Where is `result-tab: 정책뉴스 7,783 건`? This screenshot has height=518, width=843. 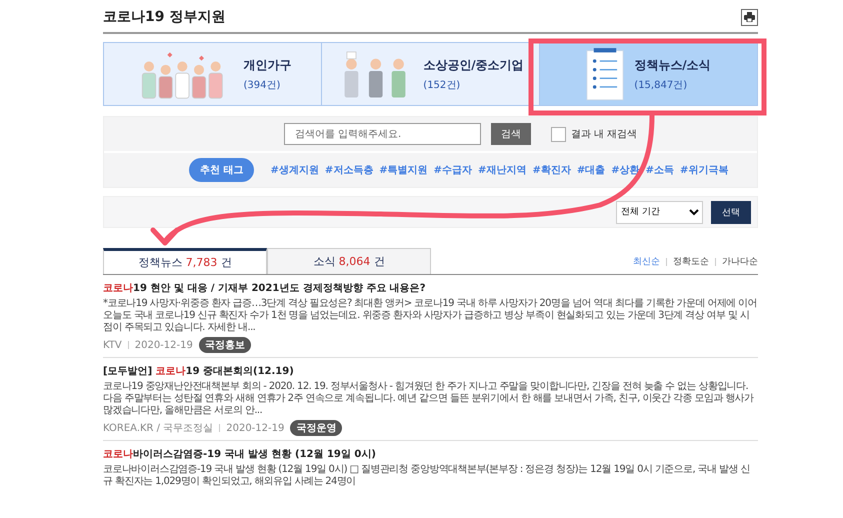 result-tab: 정책뉴스 7,783 건 is located at coordinates (185, 261).